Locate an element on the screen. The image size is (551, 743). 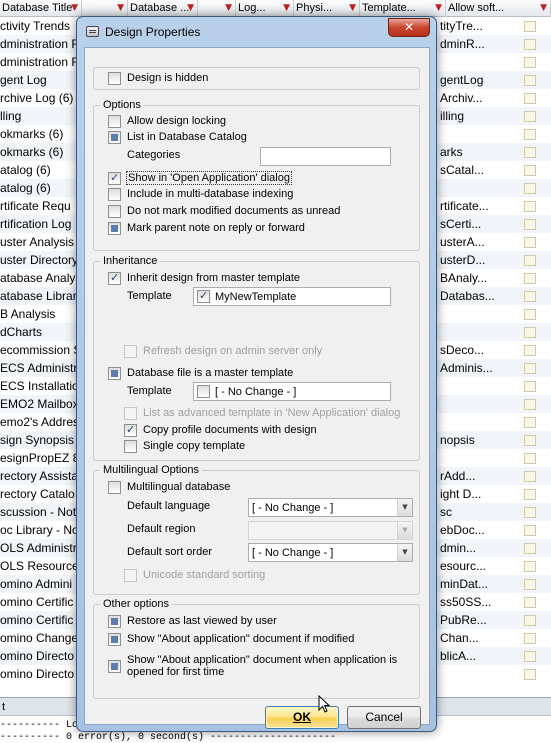
cancel-button: Cancel is located at coordinates (384, 717).